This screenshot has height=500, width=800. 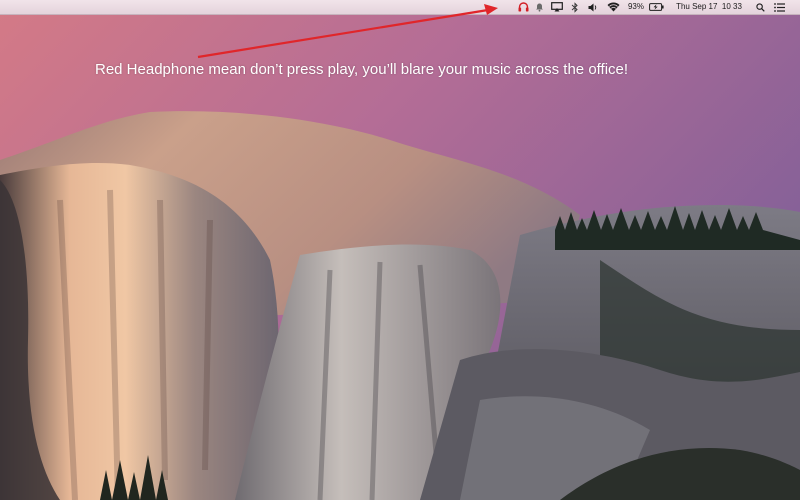 I want to click on menubar-clock: Thu Sep 17 10 33, so click(x=709, y=7).